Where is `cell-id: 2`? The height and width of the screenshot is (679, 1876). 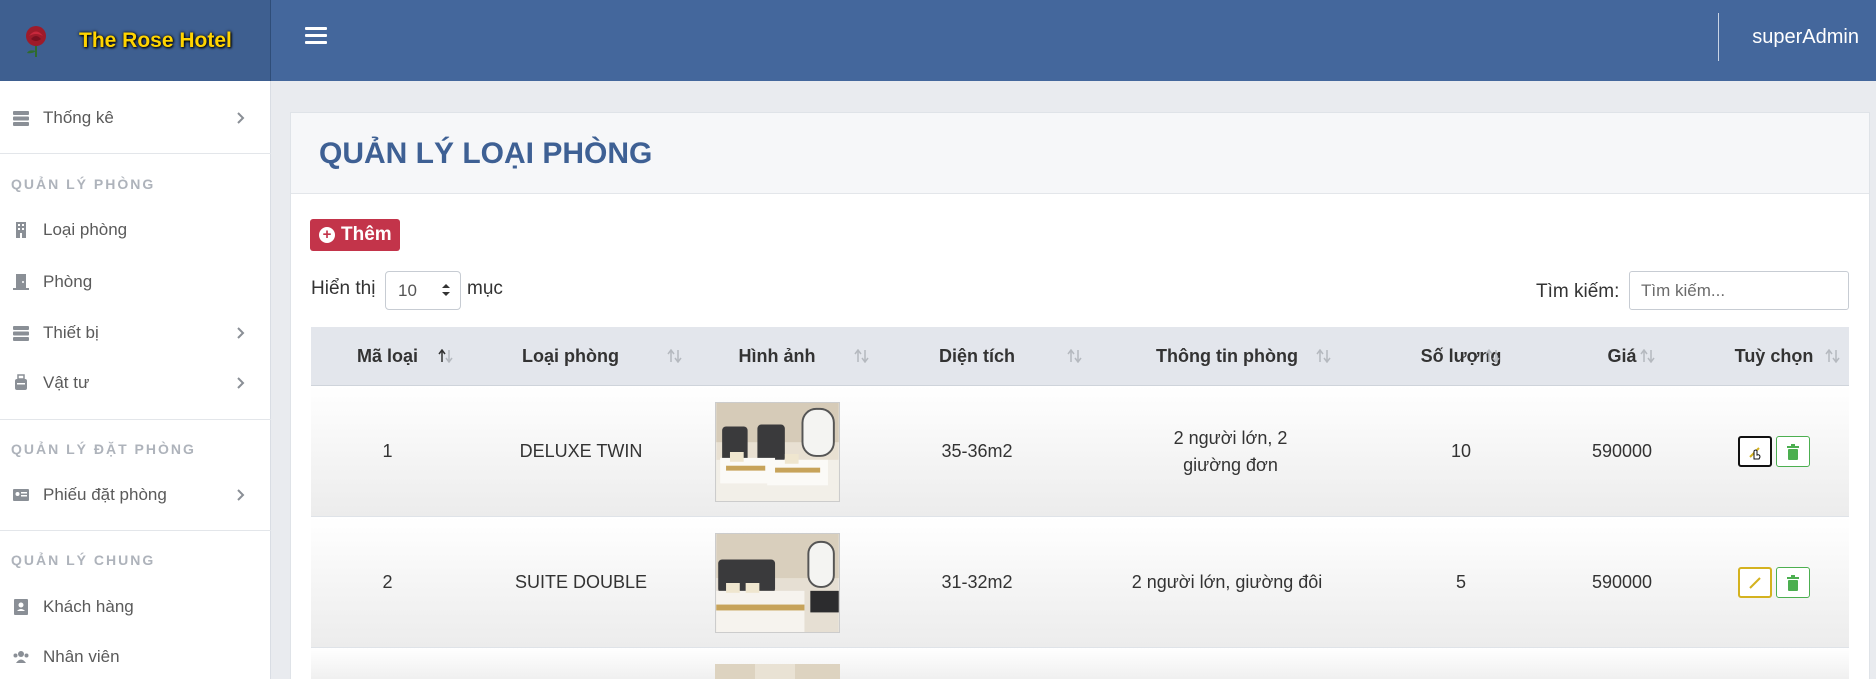
cell-id: 2 is located at coordinates (387, 582).